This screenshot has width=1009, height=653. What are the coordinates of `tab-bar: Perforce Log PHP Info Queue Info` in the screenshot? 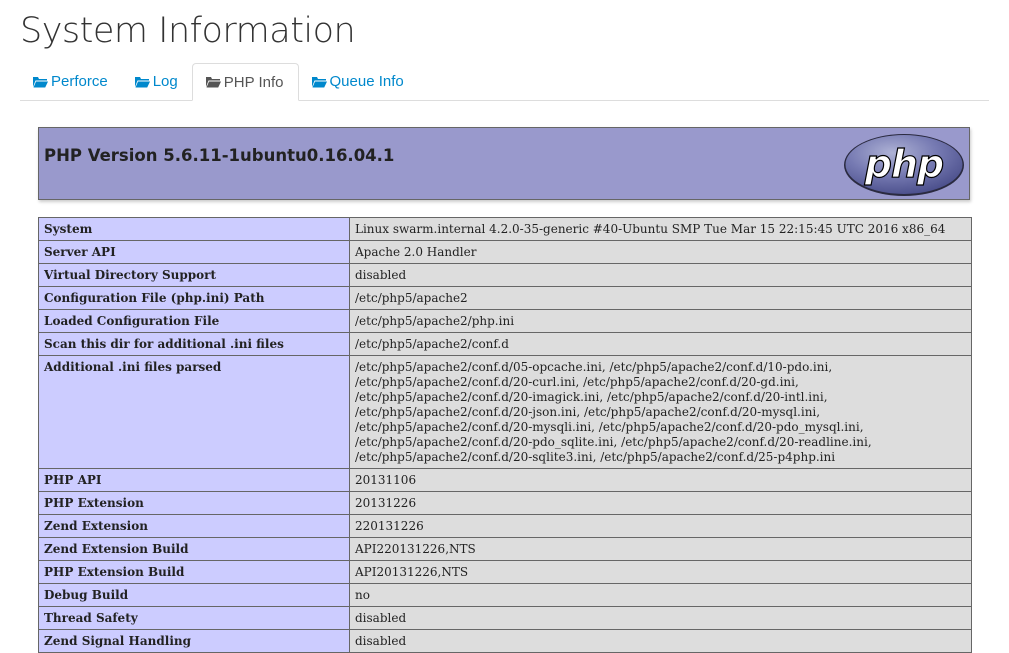 It's located at (504, 82).